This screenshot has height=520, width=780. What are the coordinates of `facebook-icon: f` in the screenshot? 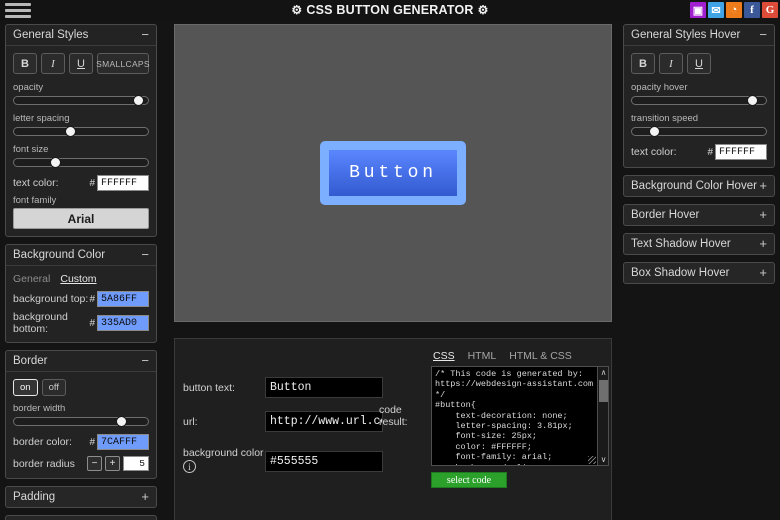 It's located at (752, 10).